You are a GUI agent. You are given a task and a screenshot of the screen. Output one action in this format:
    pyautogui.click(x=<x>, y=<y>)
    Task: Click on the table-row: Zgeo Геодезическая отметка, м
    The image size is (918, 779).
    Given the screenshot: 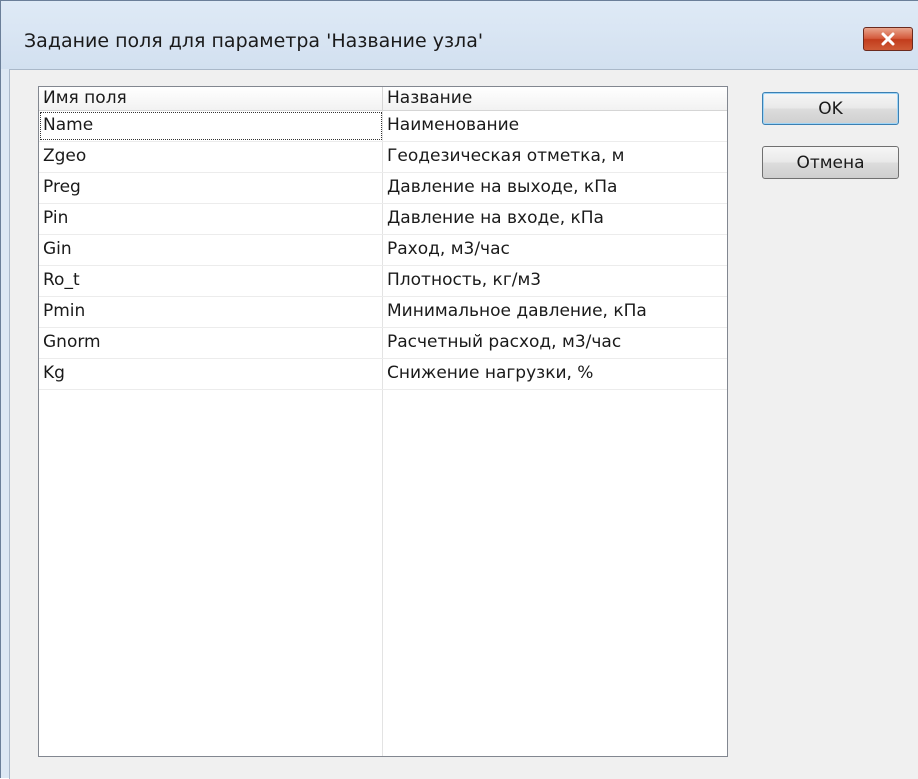 What is the action you would take?
    pyautogui.click(x=383, y=157)
    